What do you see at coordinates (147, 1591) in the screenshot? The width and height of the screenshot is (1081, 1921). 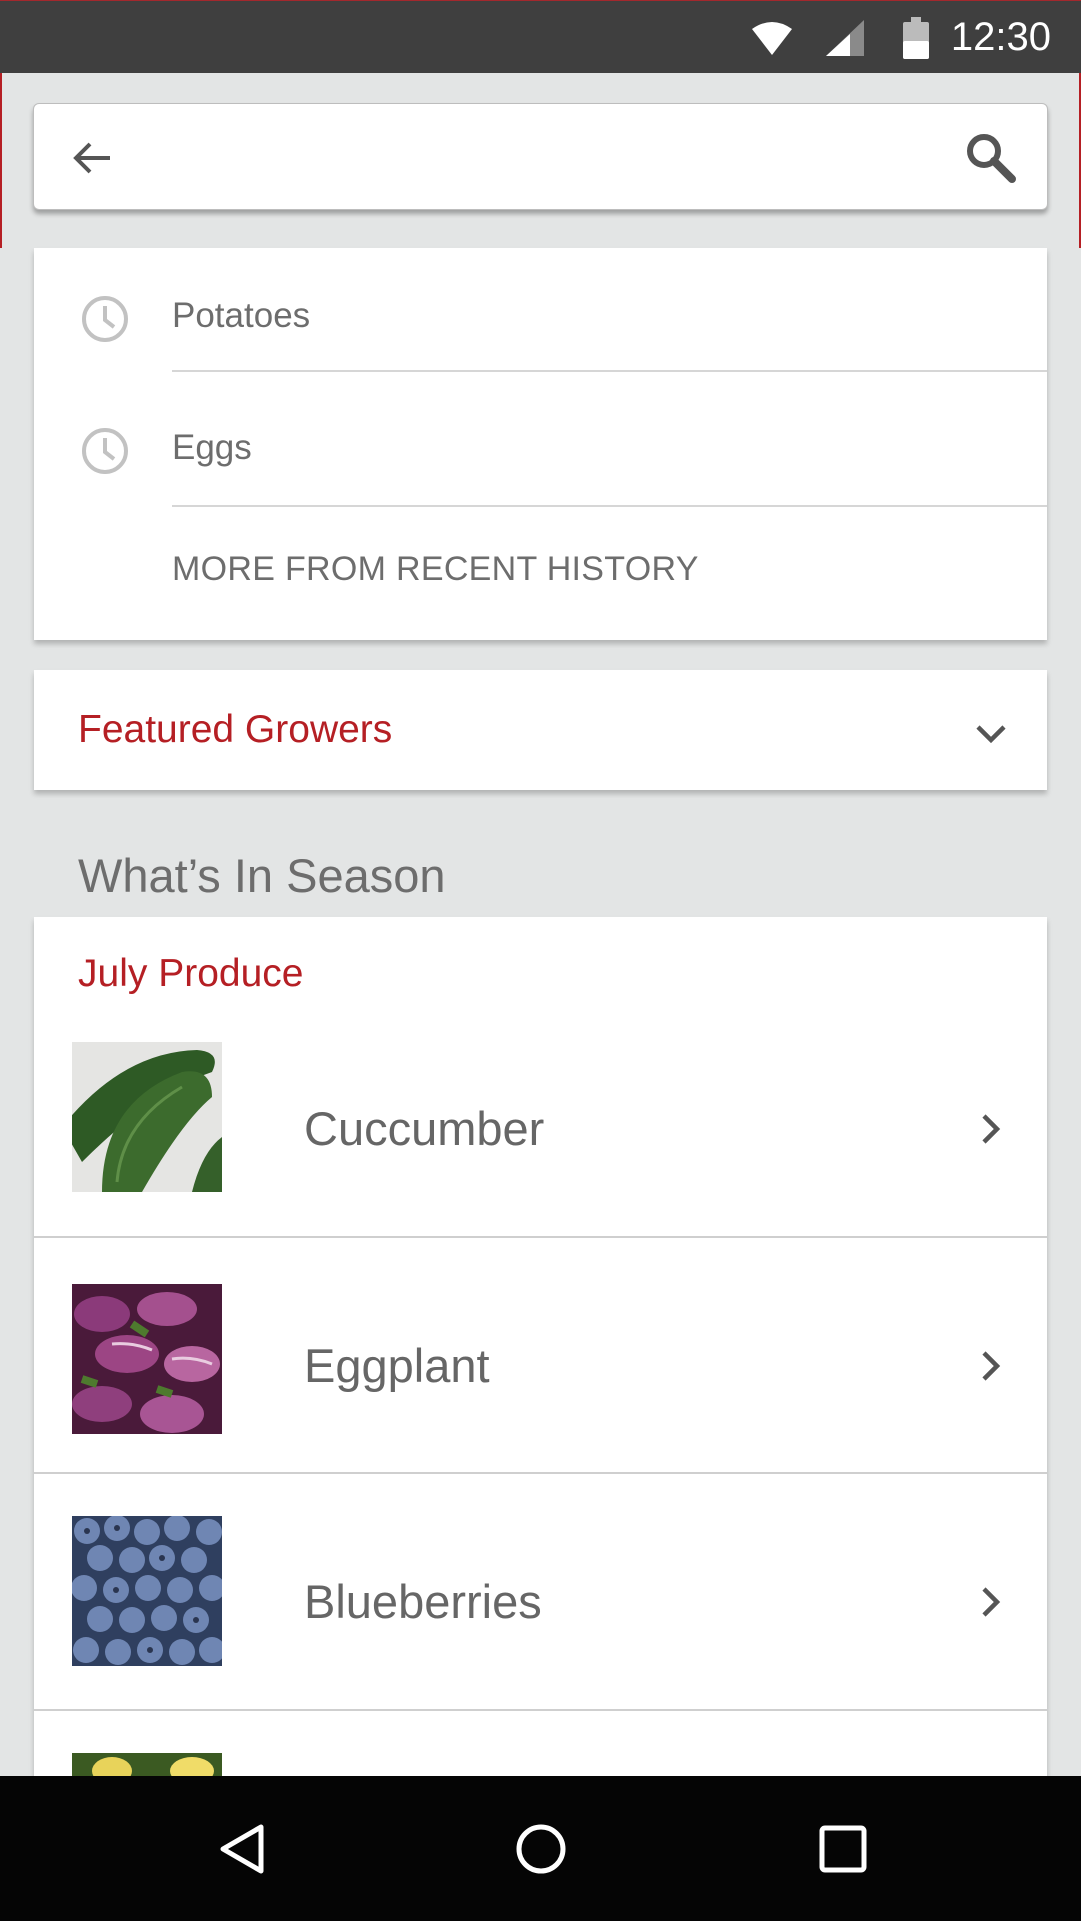 I see `blueberries-image` at bounding box center [147, 1591].